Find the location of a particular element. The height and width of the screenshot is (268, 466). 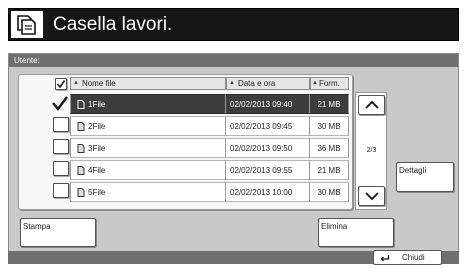

return-arrow-icon is located at coordinates (385, 257).